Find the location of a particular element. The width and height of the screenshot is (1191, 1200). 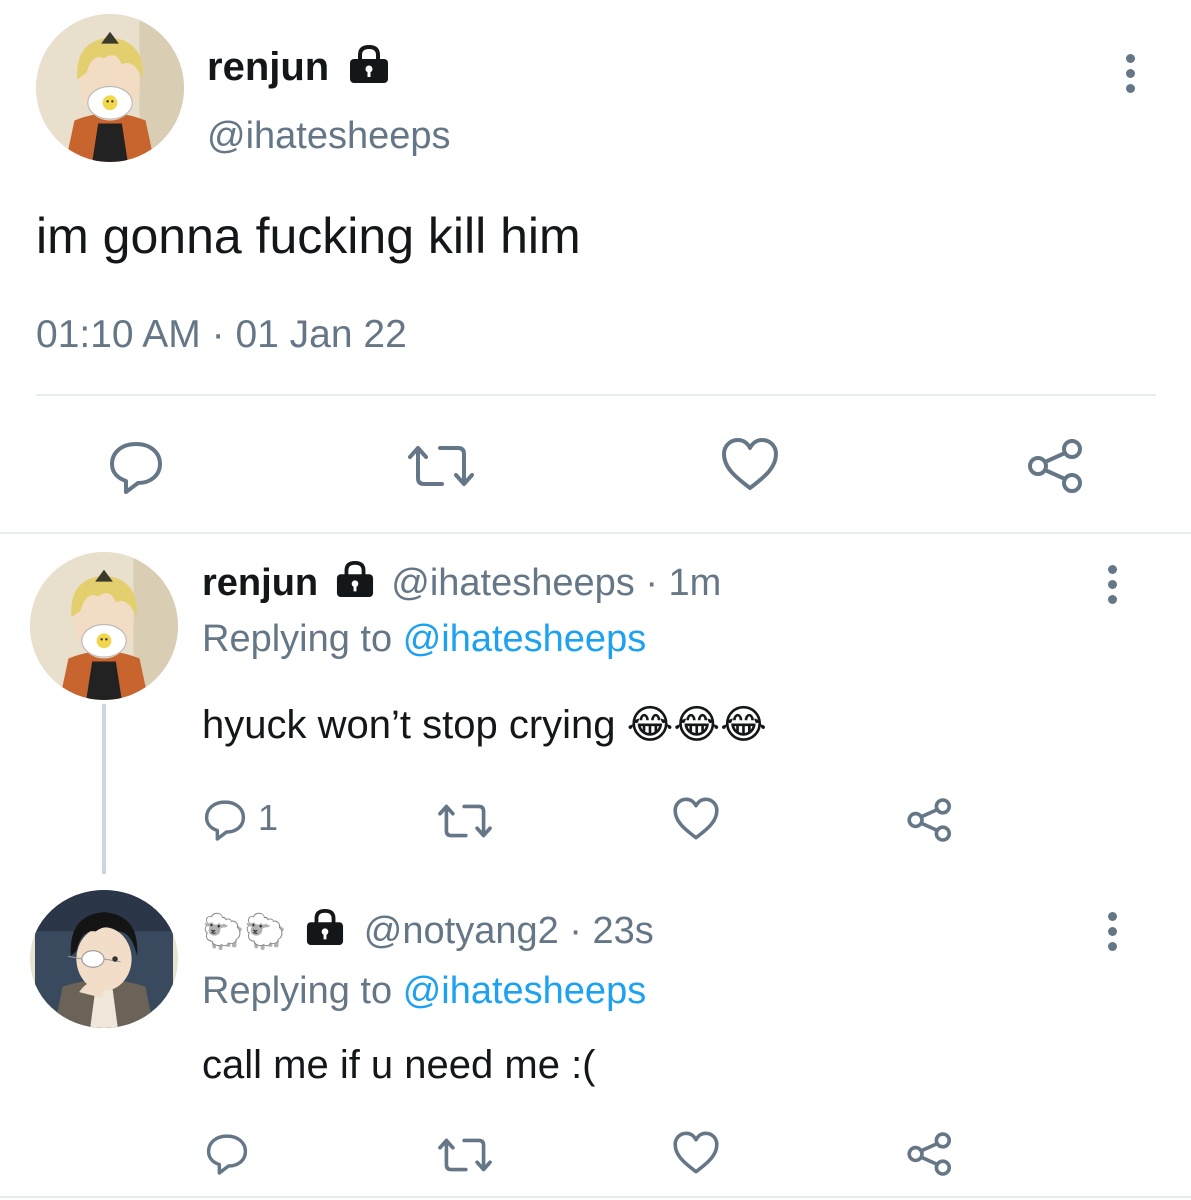

thread-line is located at coordinates (104, 789).